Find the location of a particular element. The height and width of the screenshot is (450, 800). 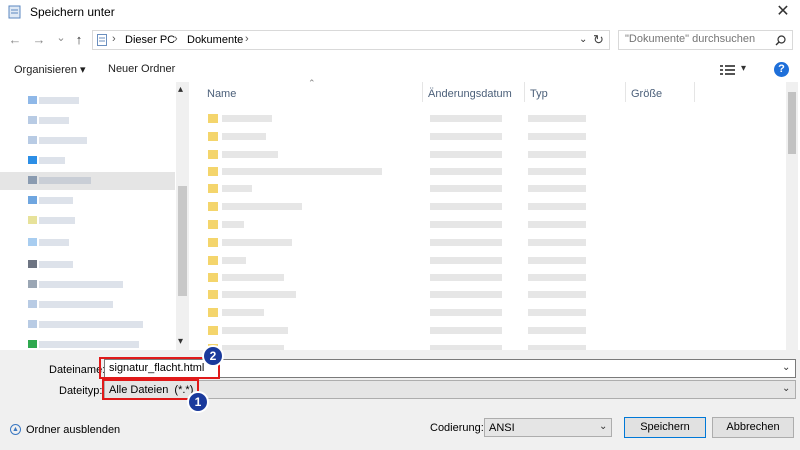

scroll-up-icon: ▴ is located at coordinates (180, 89).